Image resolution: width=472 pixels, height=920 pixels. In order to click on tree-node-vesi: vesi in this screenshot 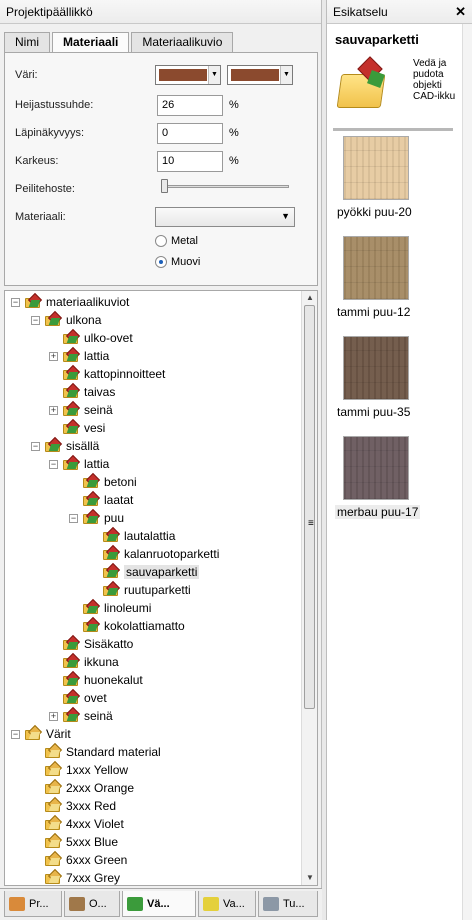, I will do `click(77, 427)`.